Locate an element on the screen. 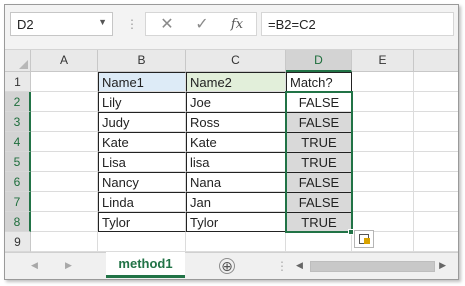  cell-f6 is located at coordinates (436, 182).